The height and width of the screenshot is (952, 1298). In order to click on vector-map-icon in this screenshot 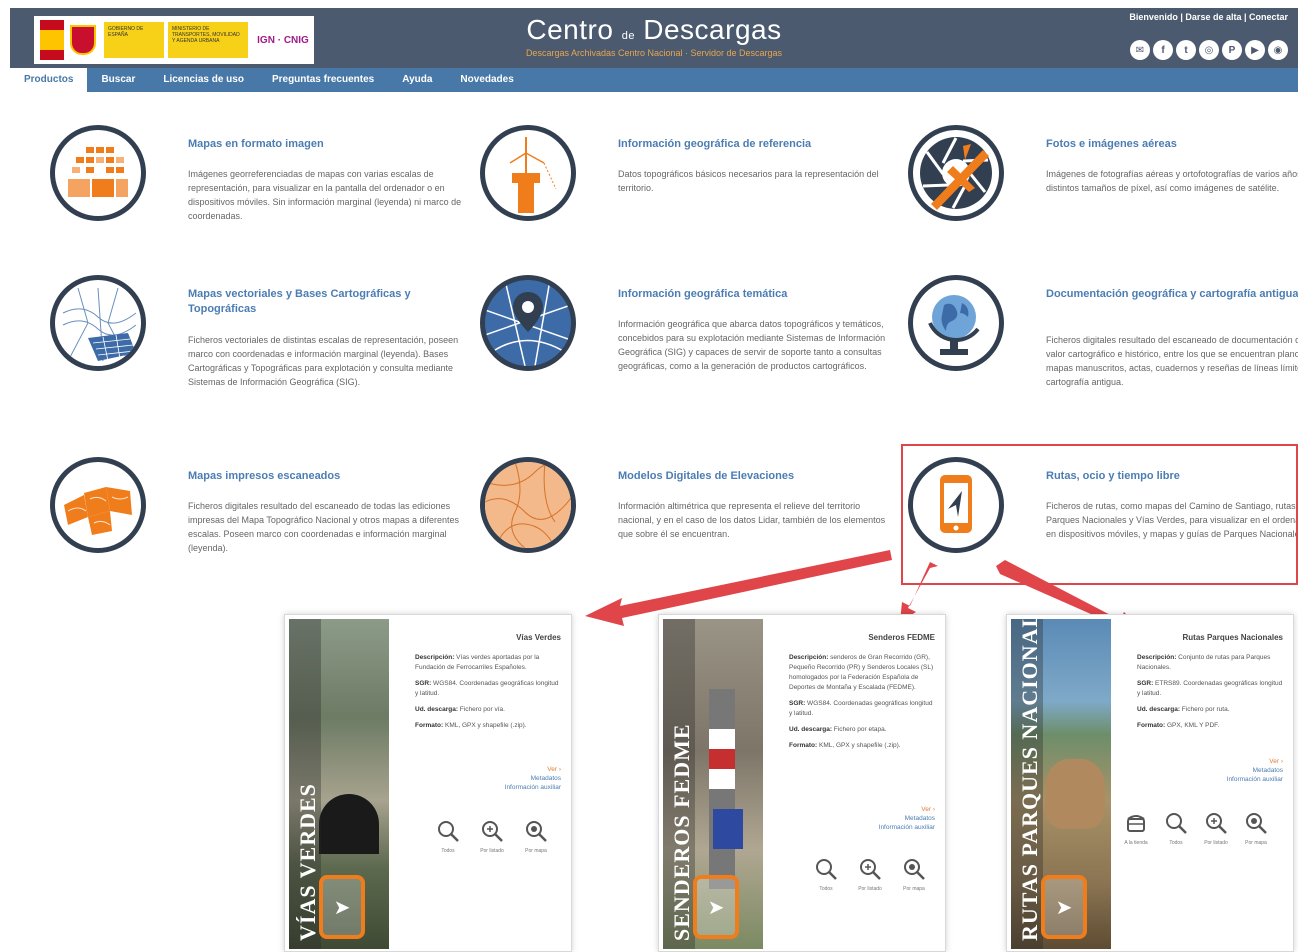, I will do `click(98, 323)`.